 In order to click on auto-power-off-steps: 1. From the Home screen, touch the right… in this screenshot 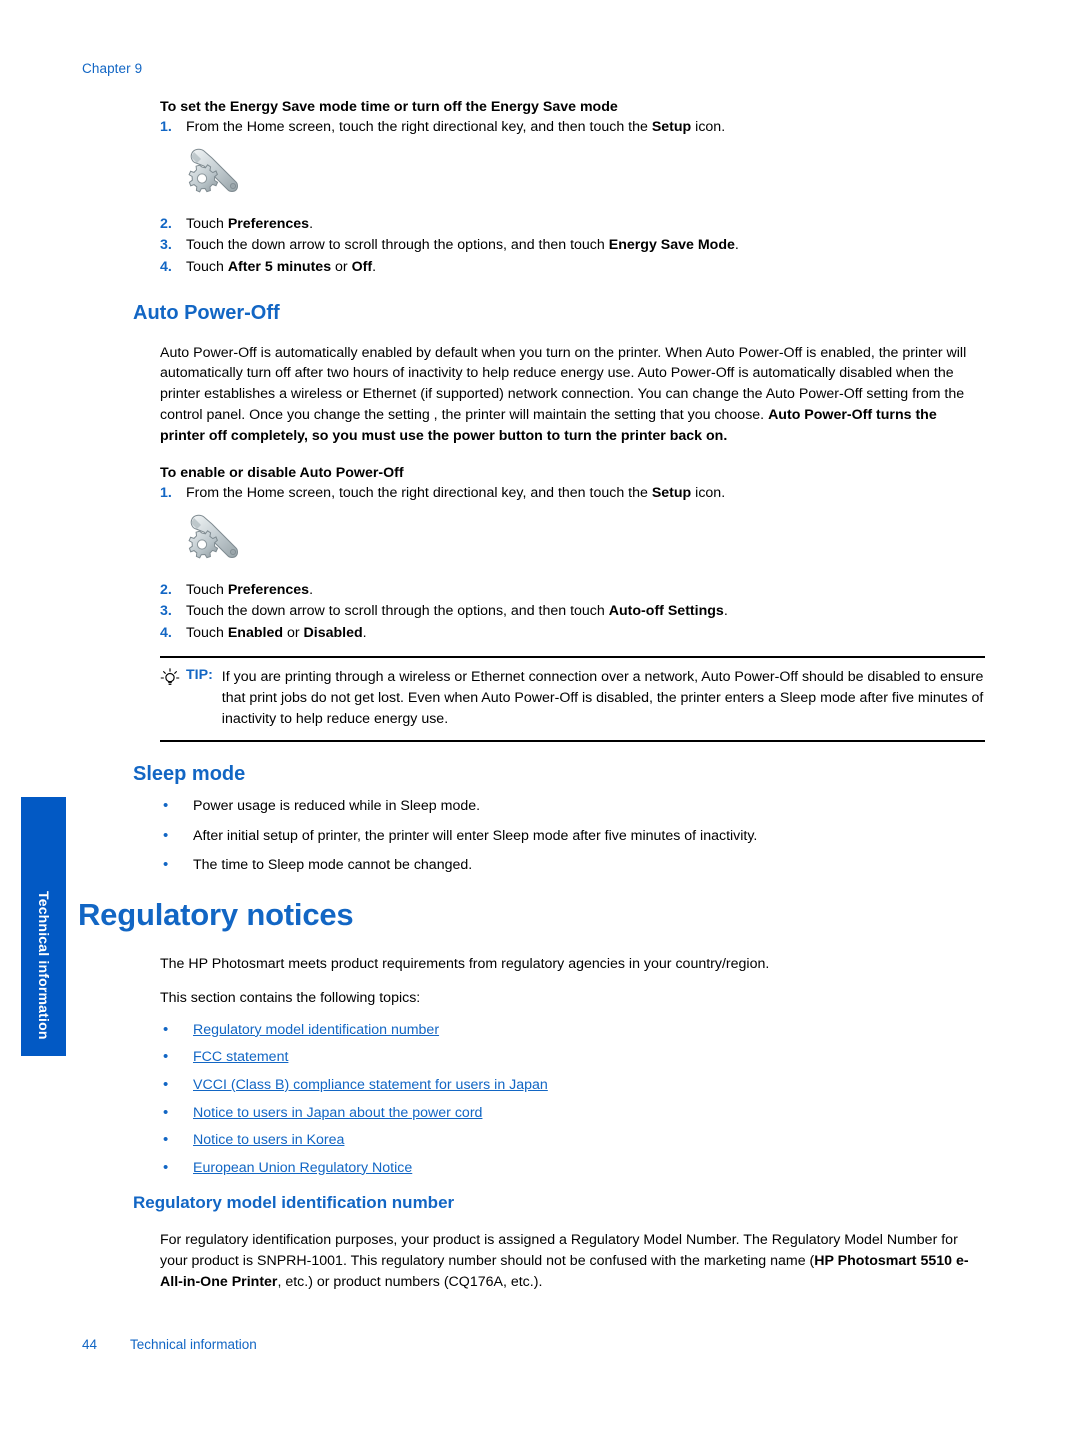, I will do `click(572, 493)`.